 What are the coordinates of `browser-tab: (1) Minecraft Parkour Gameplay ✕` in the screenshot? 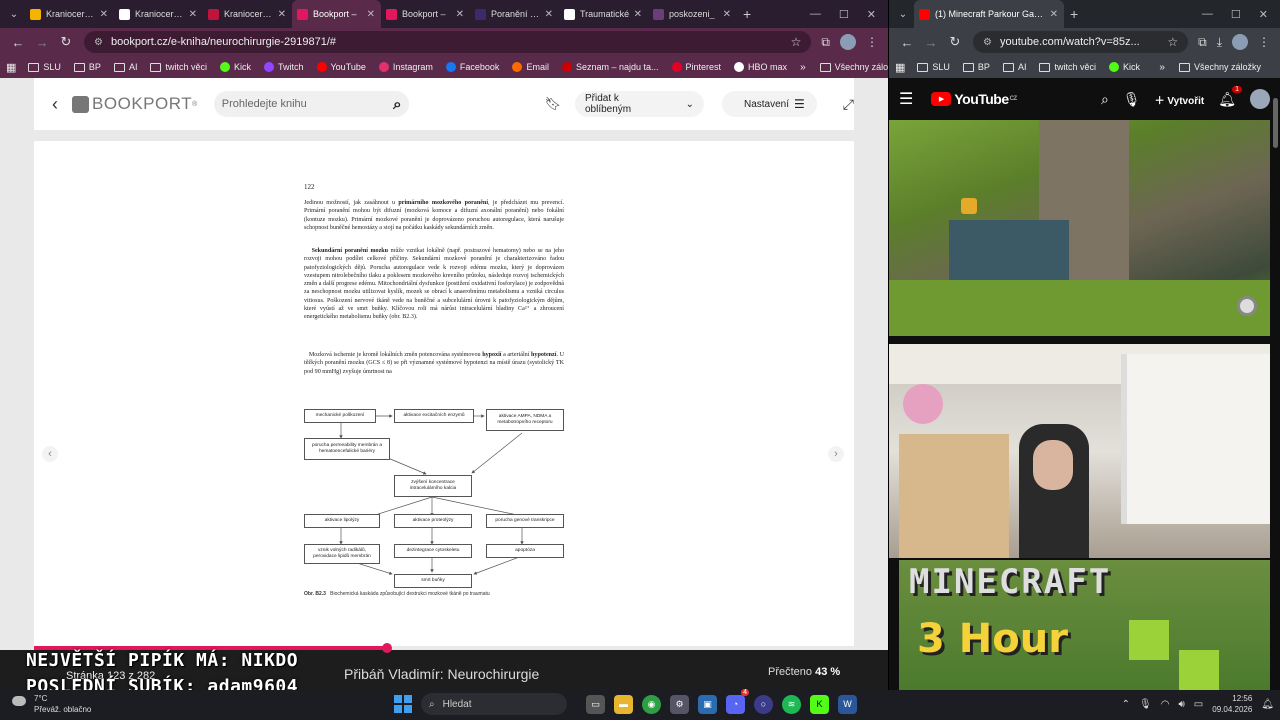 It's located at (989, 14).